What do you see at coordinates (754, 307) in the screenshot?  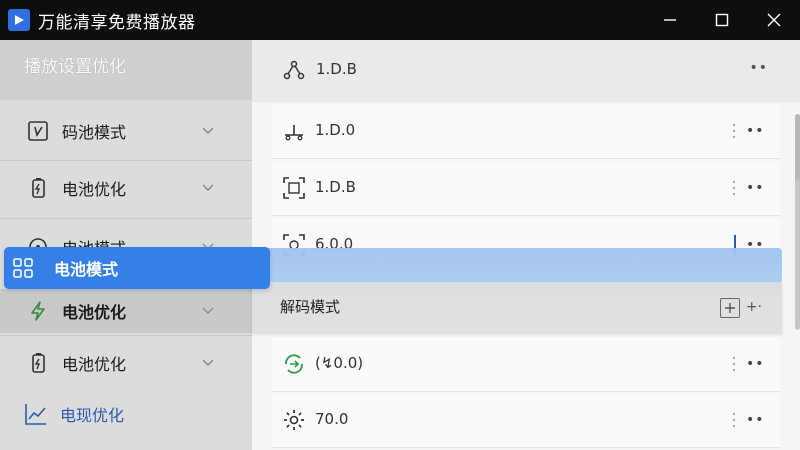 I see `decode-more-label: +·` at bounding box center [754, 307].